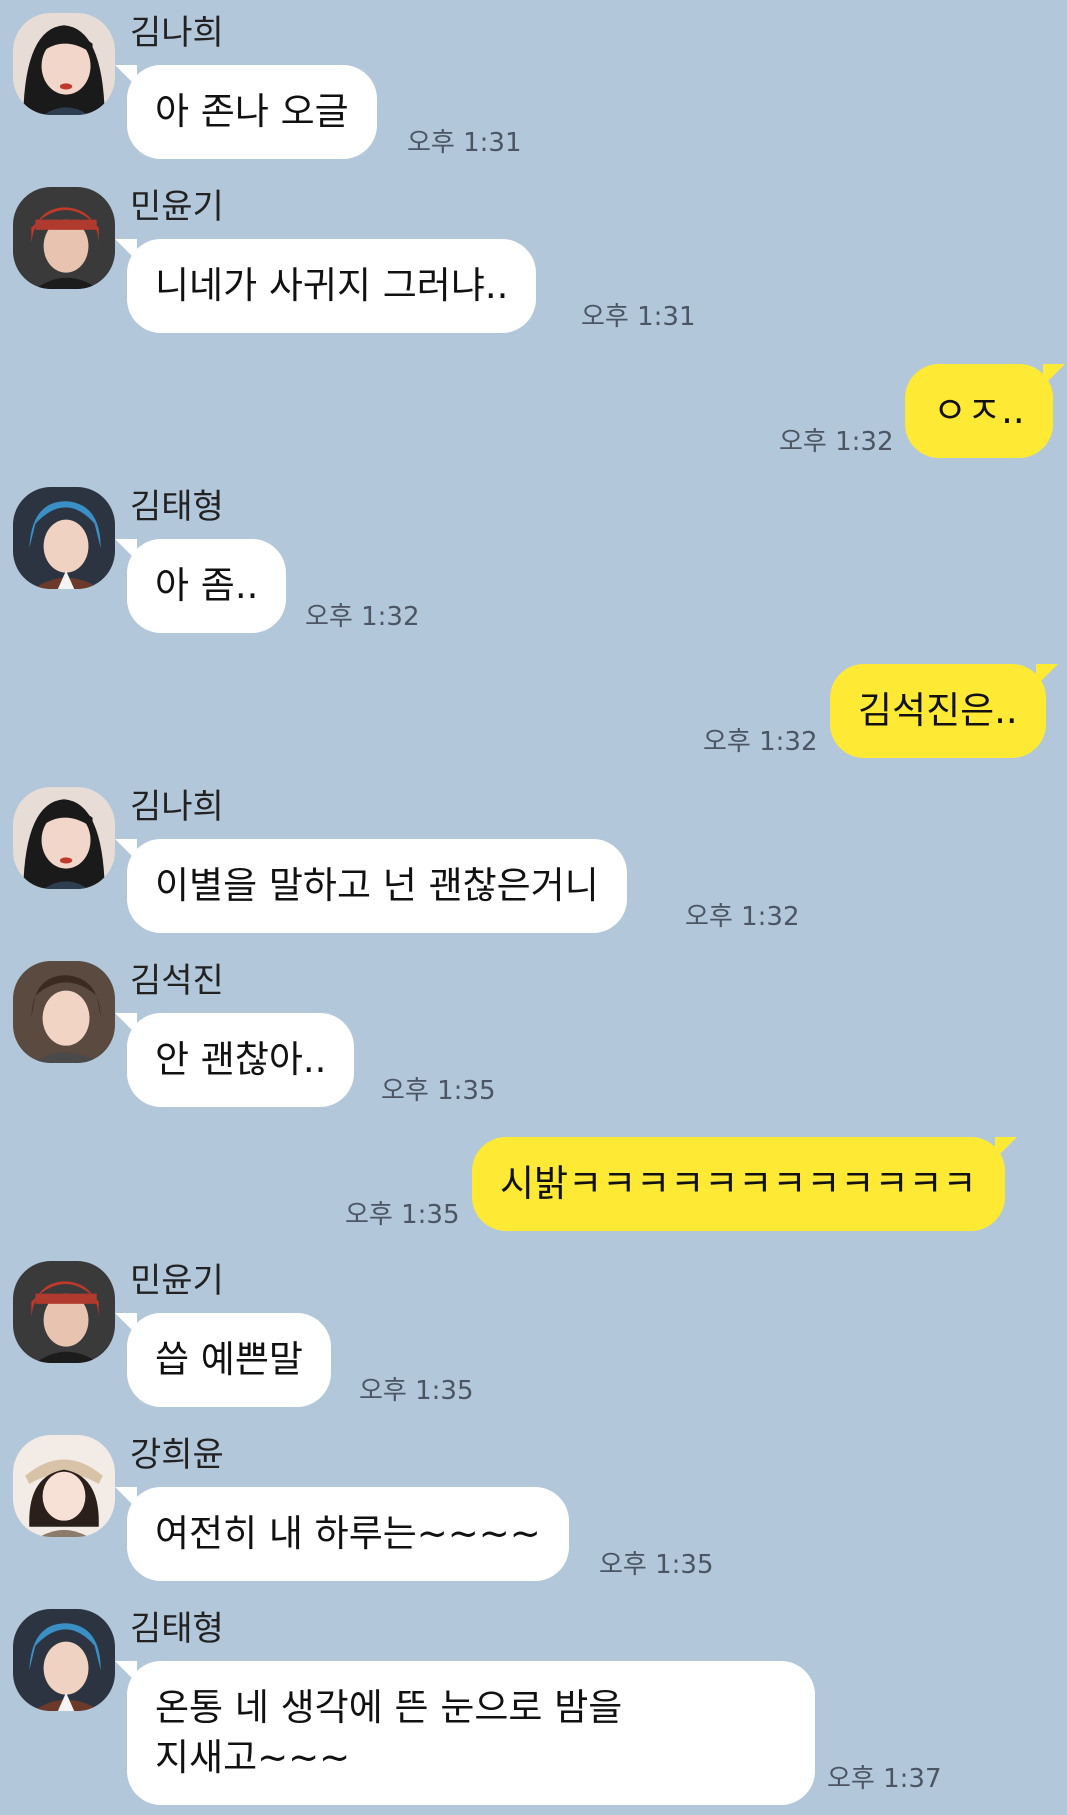  I want to click on avatar-kim-seokjin, so click(64, 1012).